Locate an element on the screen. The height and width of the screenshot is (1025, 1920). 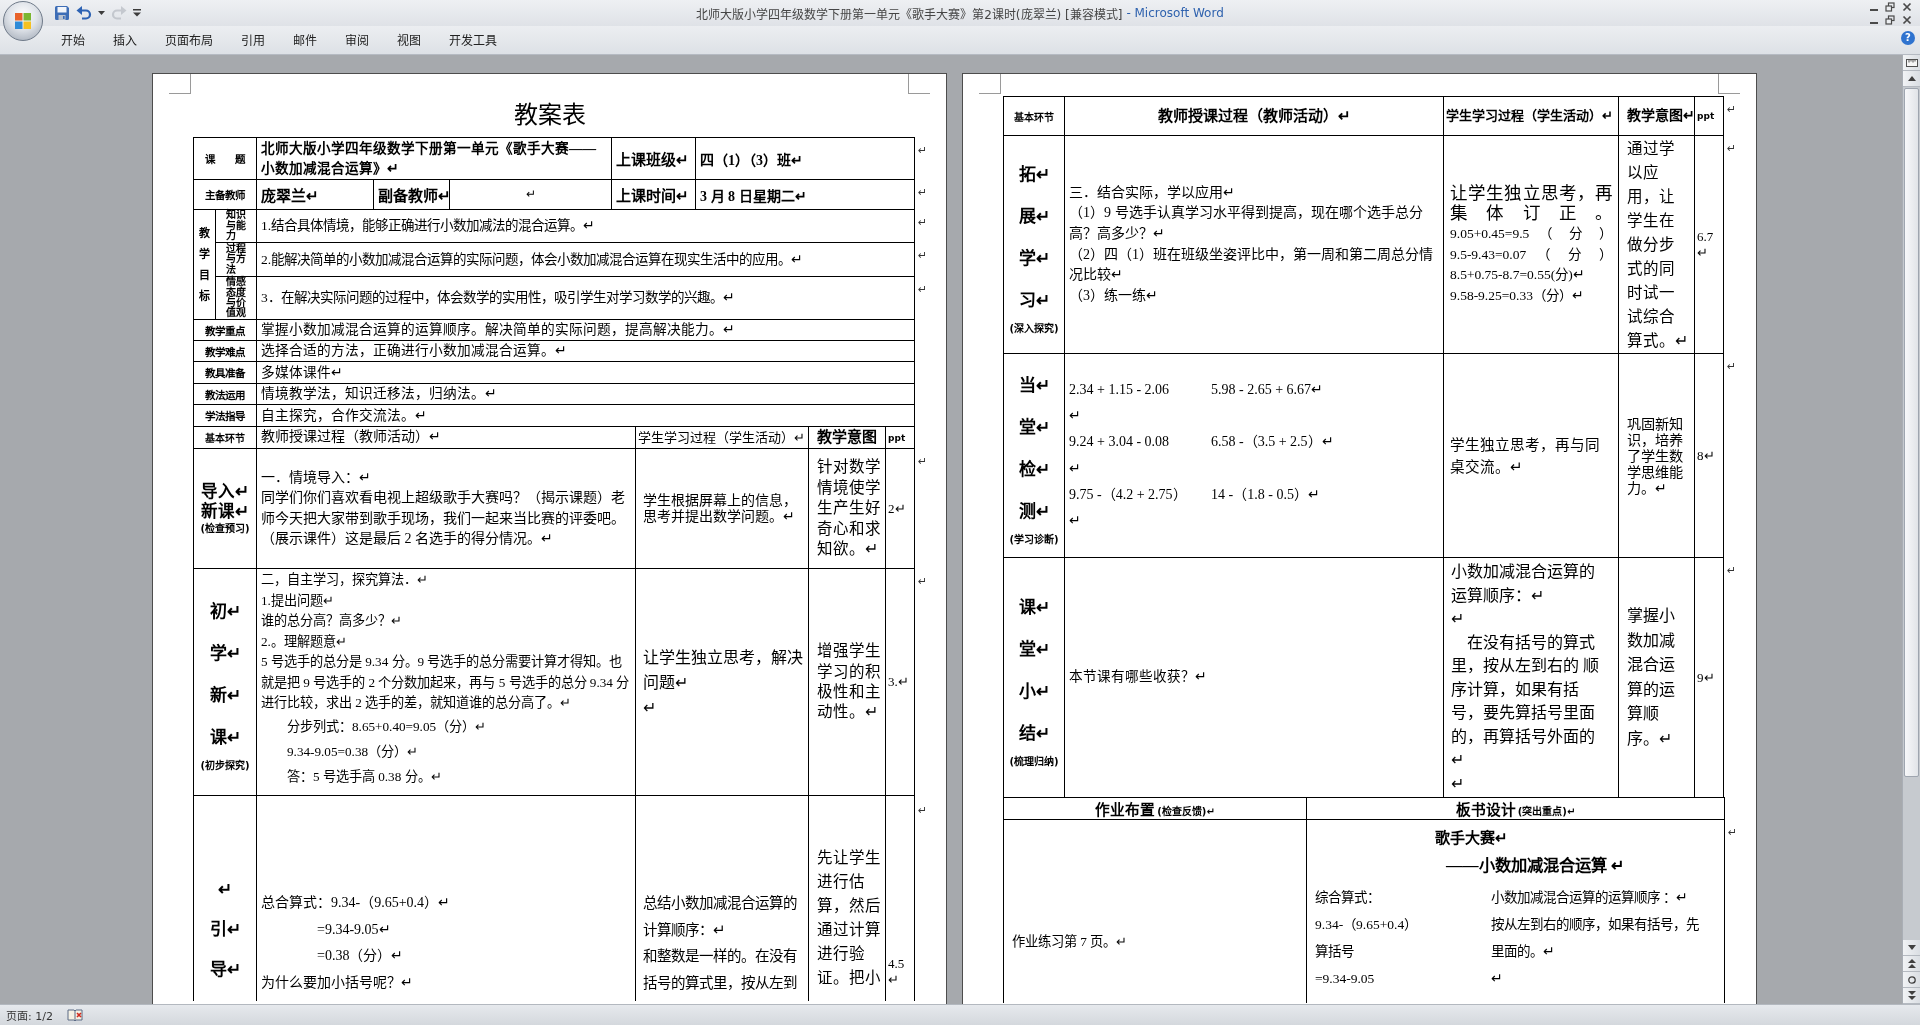
cell-paragraph: 9.05+0.45=9.5 （ 分 ） is located at coordinates (1531, 233).